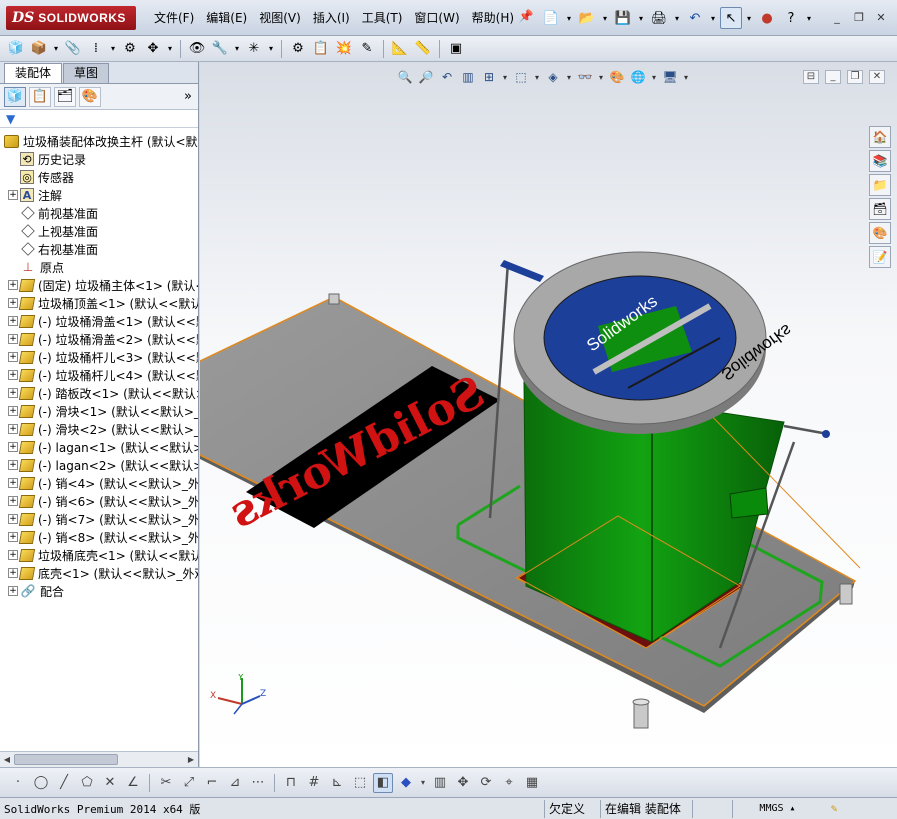 The width and height of the screenshot is (897, 819). I want to click on tree-node: + (-) 销<4> (默认<<默认>_外观, so click(99, 483).